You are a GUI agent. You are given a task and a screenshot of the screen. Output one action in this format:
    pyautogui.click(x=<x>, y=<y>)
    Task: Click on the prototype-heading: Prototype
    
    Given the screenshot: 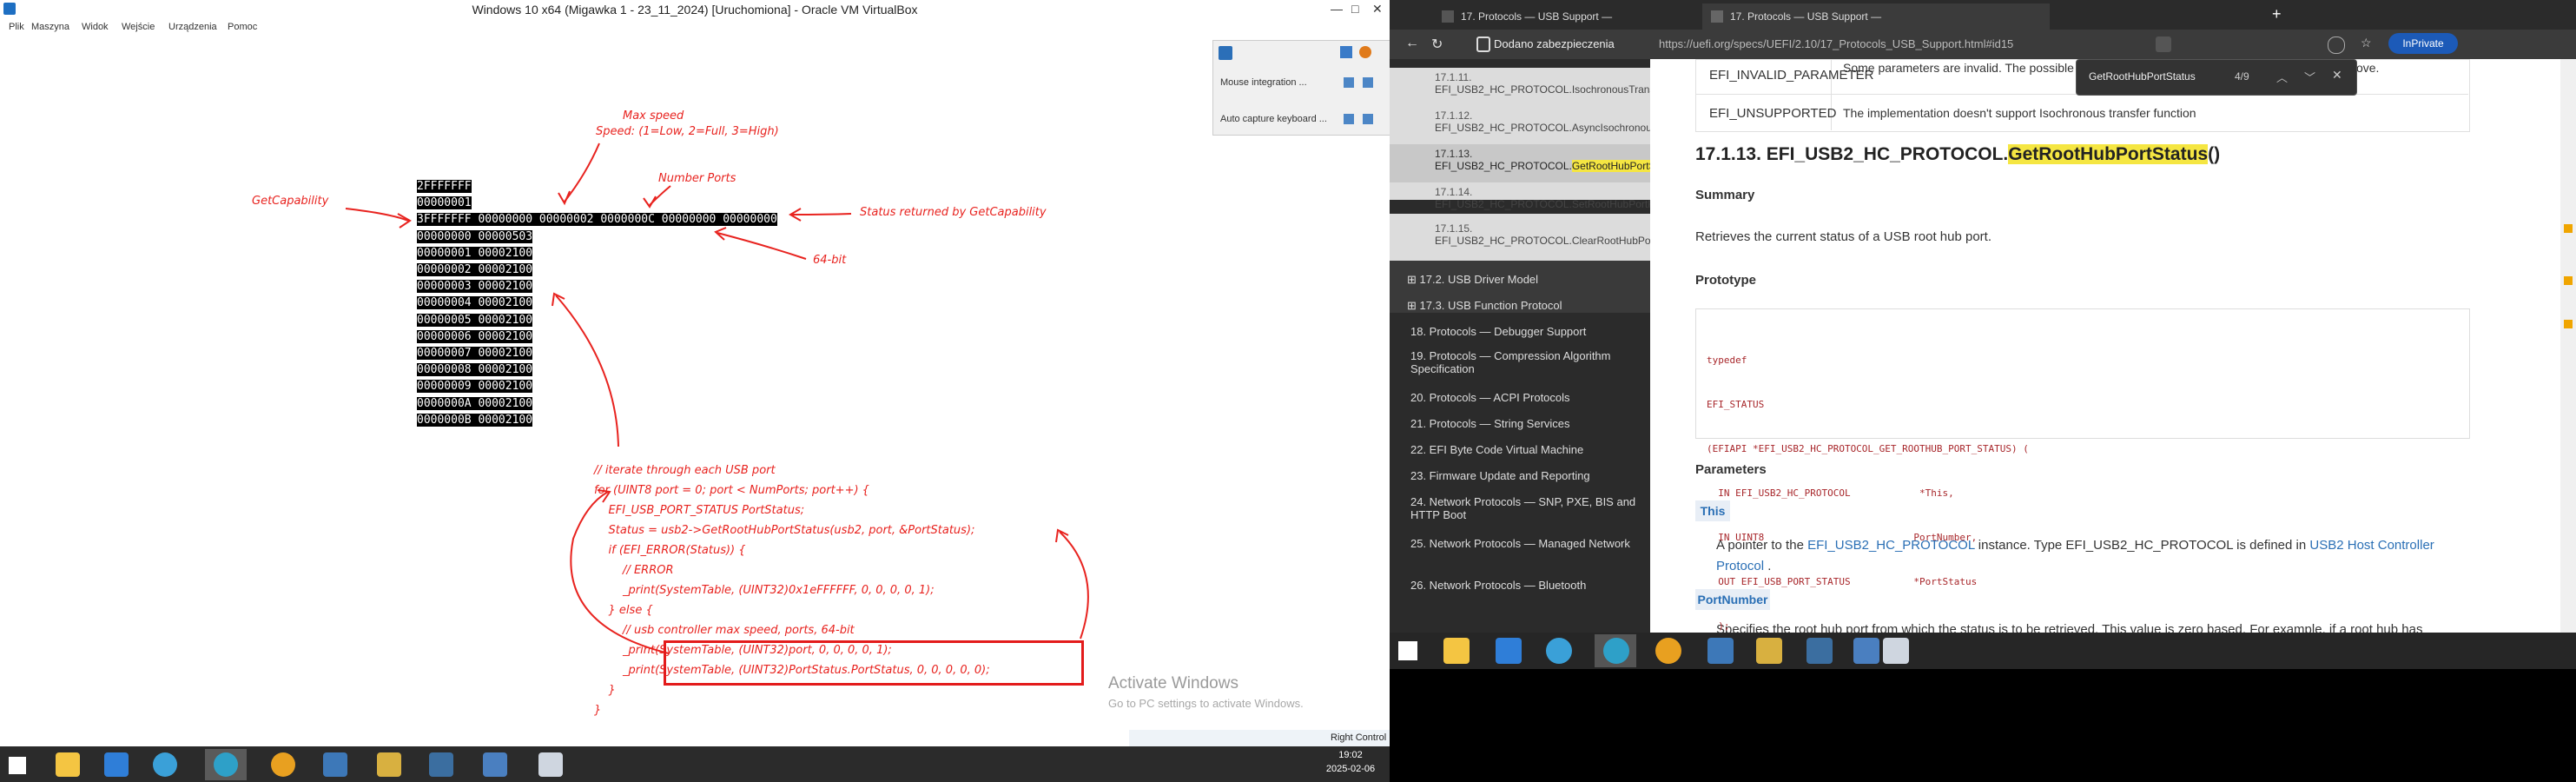 What is the action you would take?
    pyautogui.click(x=1726, y=280)
    